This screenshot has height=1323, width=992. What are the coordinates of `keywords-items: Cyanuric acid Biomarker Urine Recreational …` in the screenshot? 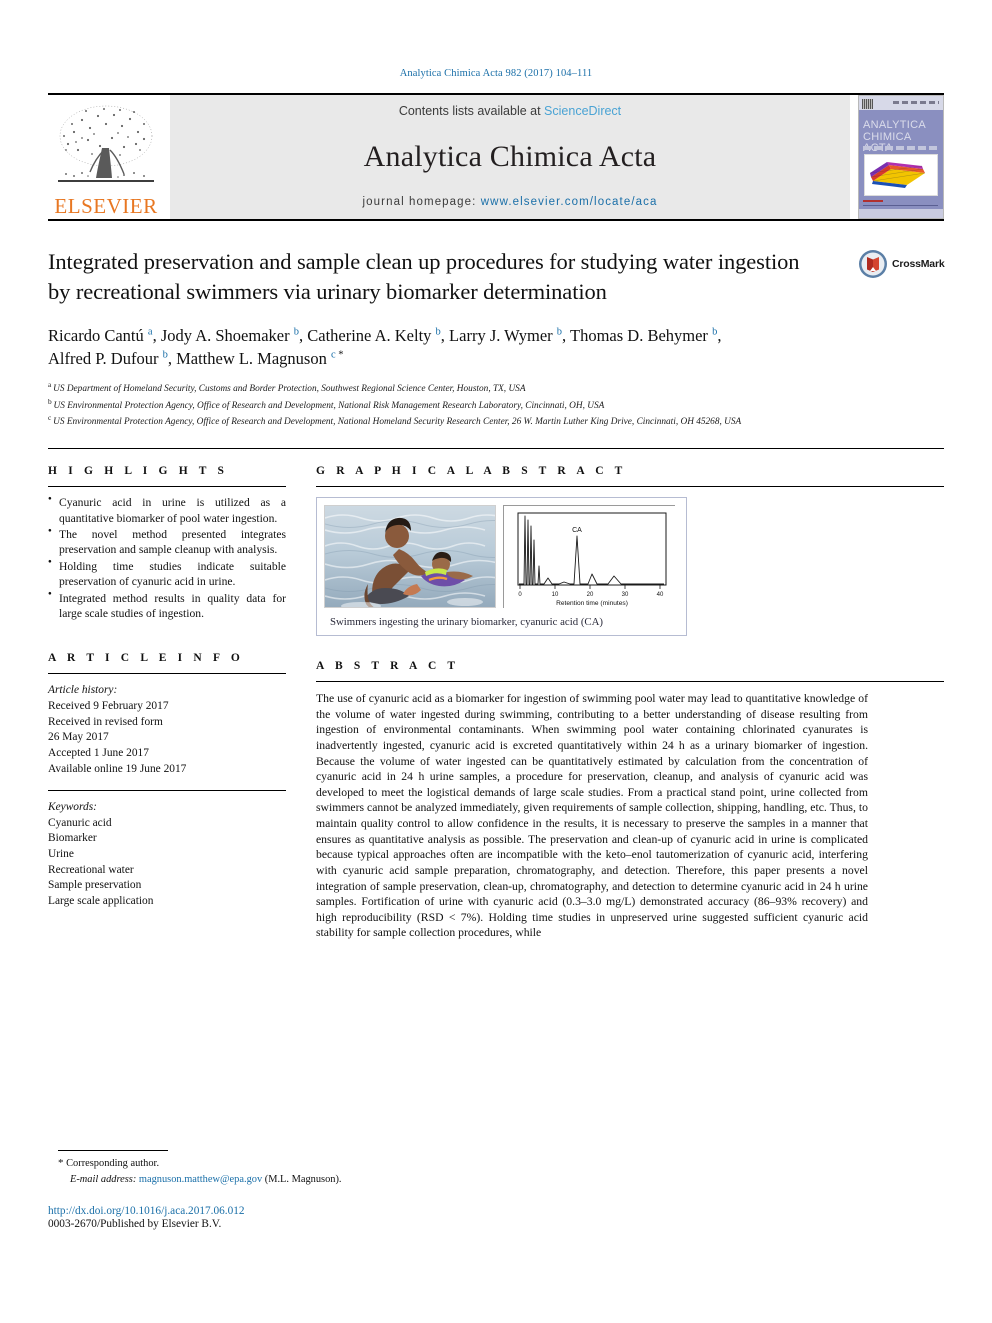 It's located at (167, 863).